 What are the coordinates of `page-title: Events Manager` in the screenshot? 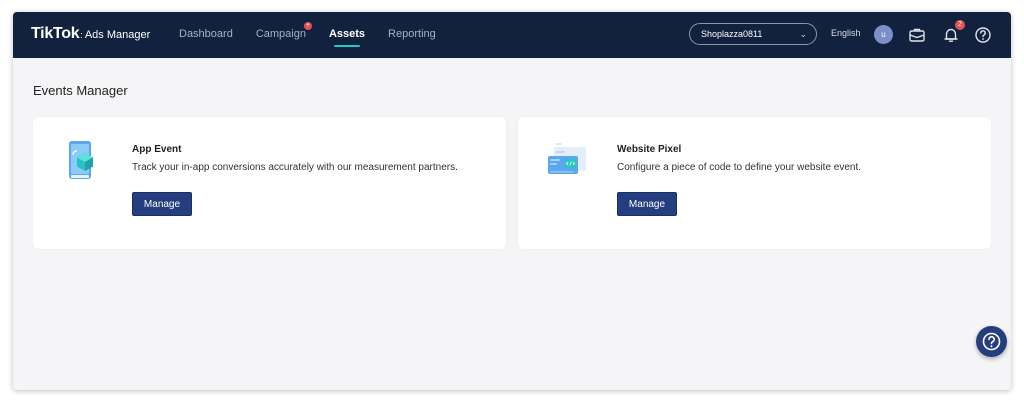 It's located at (80, 90).